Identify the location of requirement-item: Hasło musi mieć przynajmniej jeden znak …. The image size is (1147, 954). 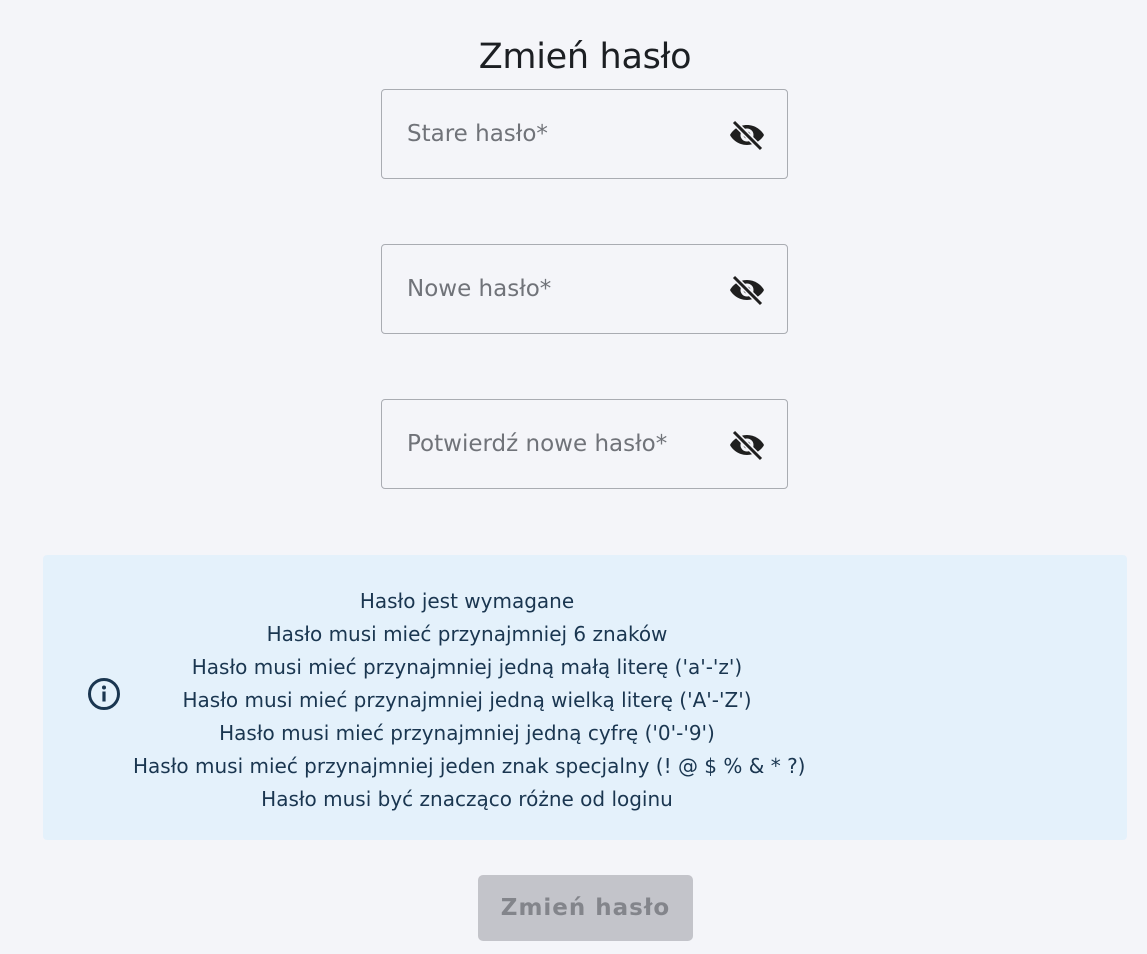
(469, 766).